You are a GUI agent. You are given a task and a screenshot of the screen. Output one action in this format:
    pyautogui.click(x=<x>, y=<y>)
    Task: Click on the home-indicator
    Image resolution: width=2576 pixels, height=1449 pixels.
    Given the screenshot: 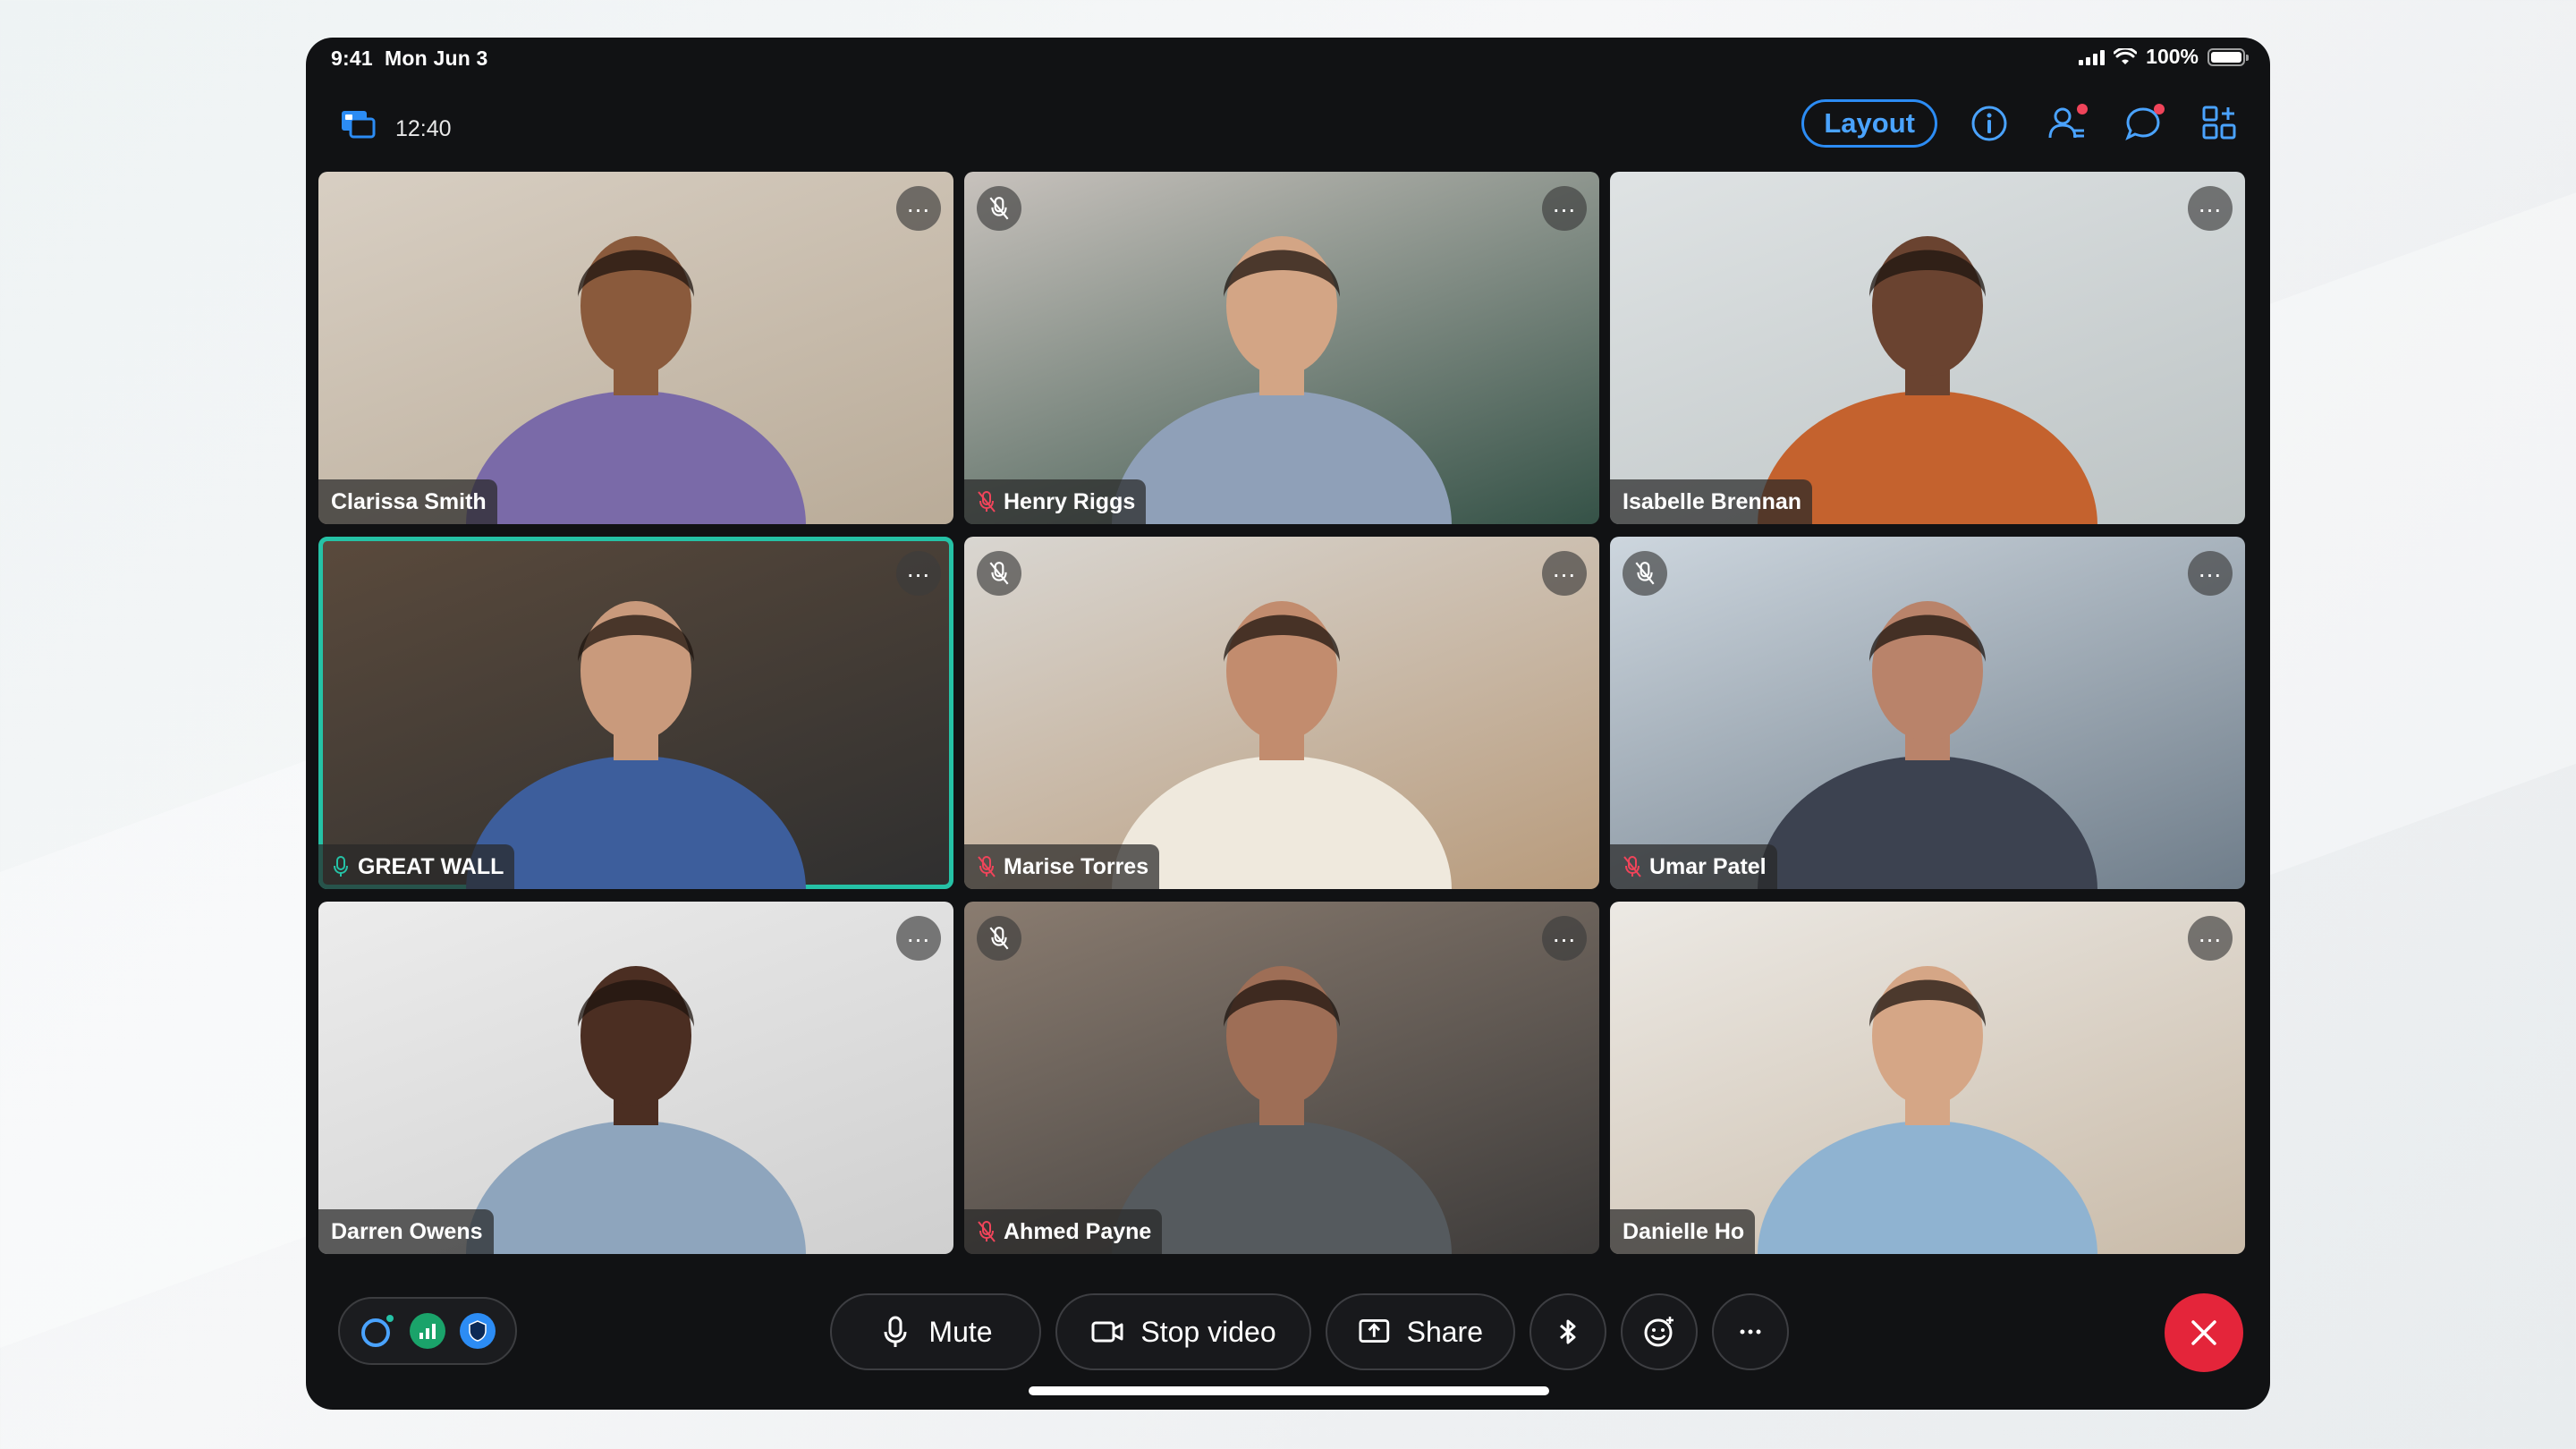 What is the action you would take?
    pyautogui.click(x=1289, y=1390)
    